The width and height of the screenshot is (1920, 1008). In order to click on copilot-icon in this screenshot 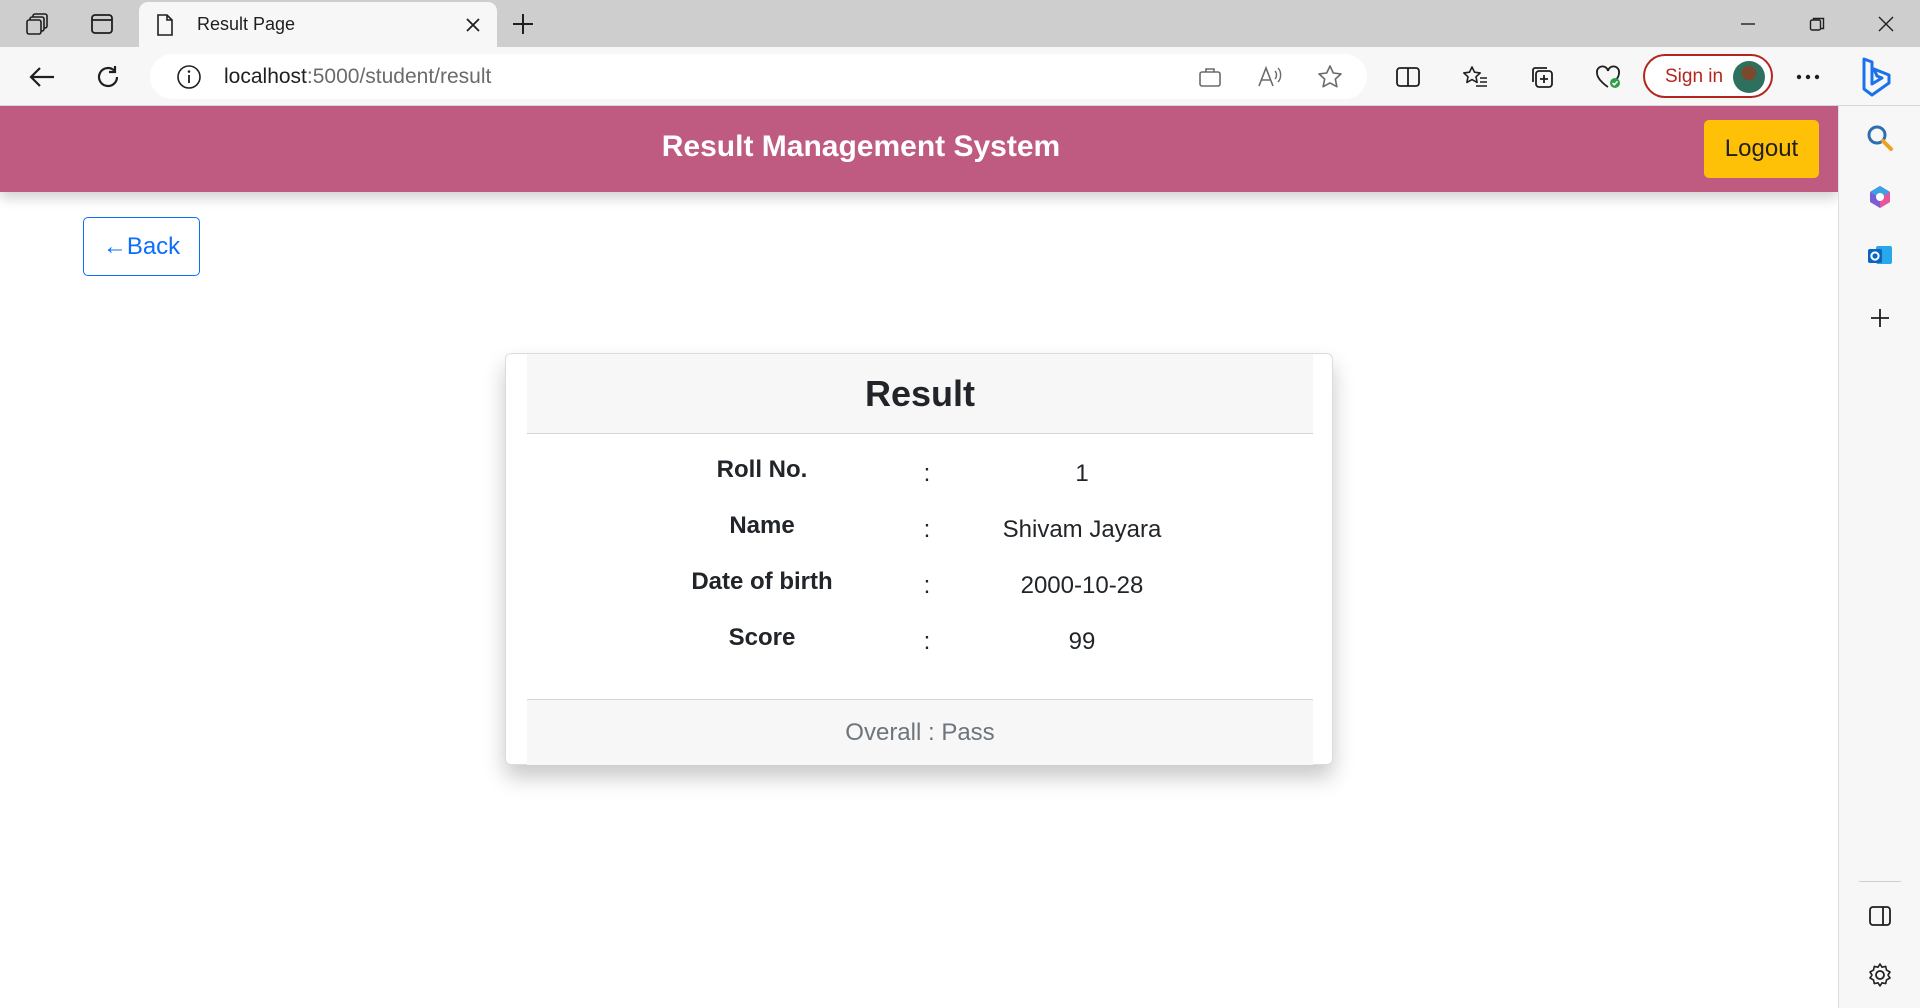, I will do `click(1876, 77)`.